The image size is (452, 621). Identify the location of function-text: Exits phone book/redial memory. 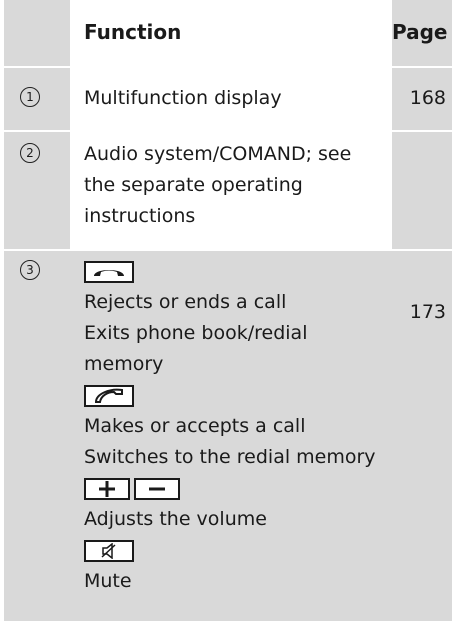
(196, 348).